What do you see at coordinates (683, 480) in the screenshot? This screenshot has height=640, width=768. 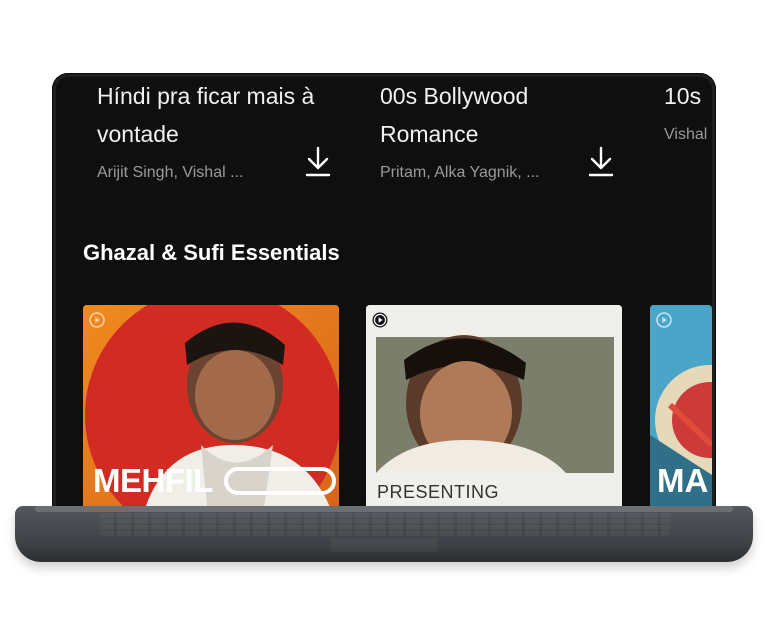 I see `cover-title: MA` at bounding box center [683, 480].